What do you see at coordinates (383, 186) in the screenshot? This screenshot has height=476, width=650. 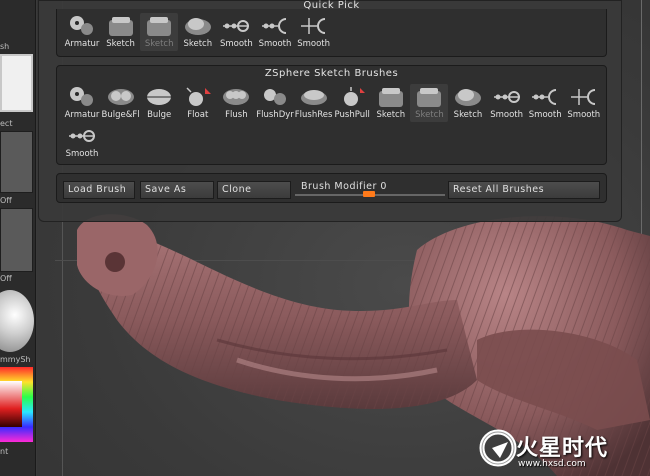 I see `brush-modifier-value: 0` at bounding box center [383, 186].